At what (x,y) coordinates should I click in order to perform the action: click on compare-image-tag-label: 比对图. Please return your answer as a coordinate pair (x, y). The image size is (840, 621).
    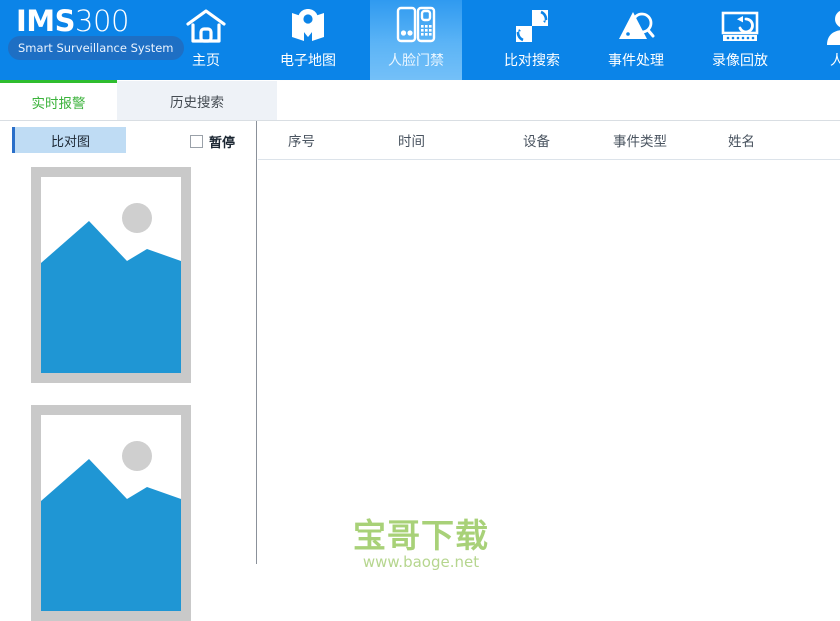
    Looking at the image, I should click on (70, 142).